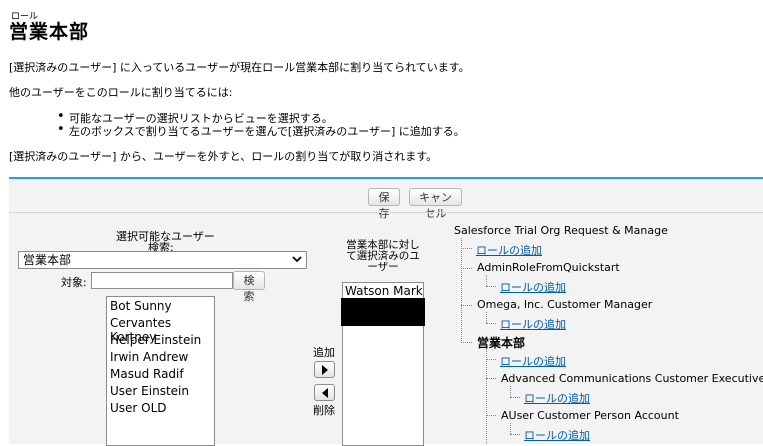 Image resolution: width=763 pixels, height=446 pixels. What do you see at coordinates (74, 282) in the screenshot?
I see `target-label: 対象:` at bounding box center [74, 282].